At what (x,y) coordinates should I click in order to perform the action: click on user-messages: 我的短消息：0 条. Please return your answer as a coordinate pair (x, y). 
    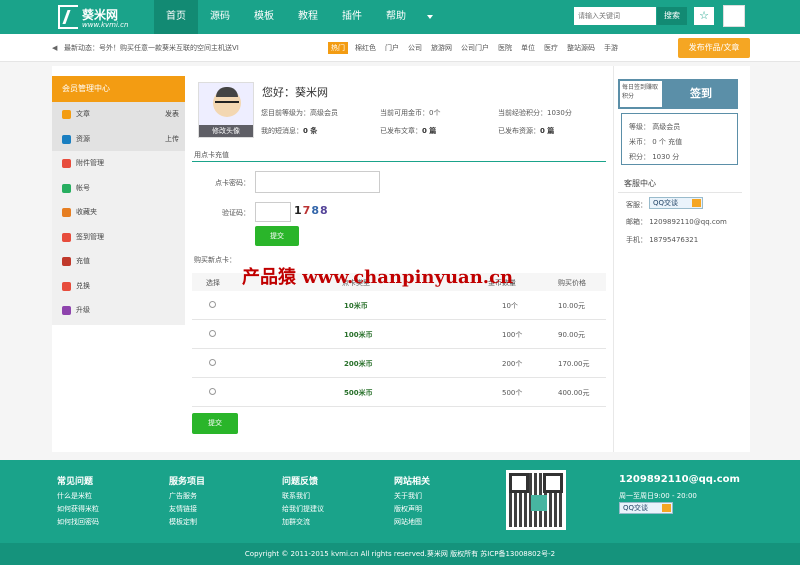
    Looking at the image, I should click on (289, 131).